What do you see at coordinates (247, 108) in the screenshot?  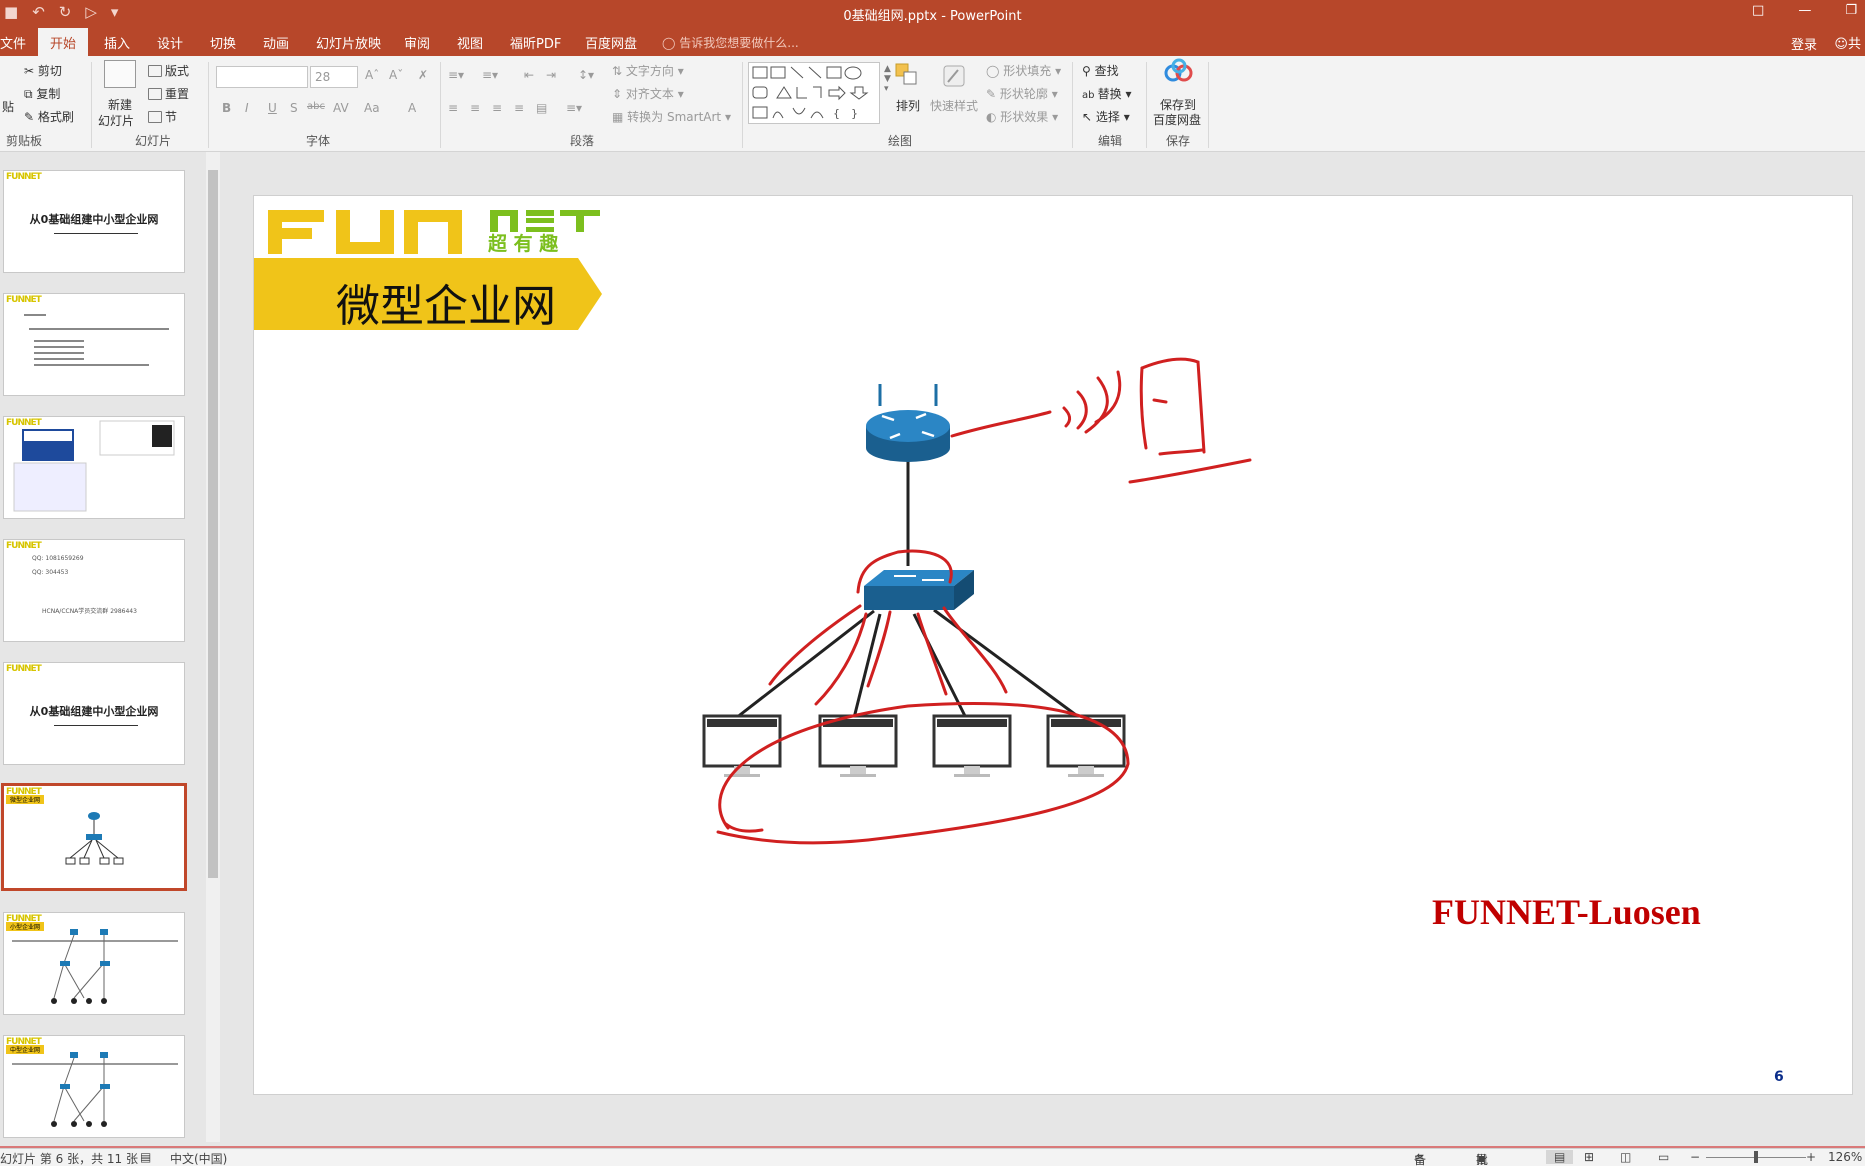 I see `italic-button: I` at bounding box center [247, 108].